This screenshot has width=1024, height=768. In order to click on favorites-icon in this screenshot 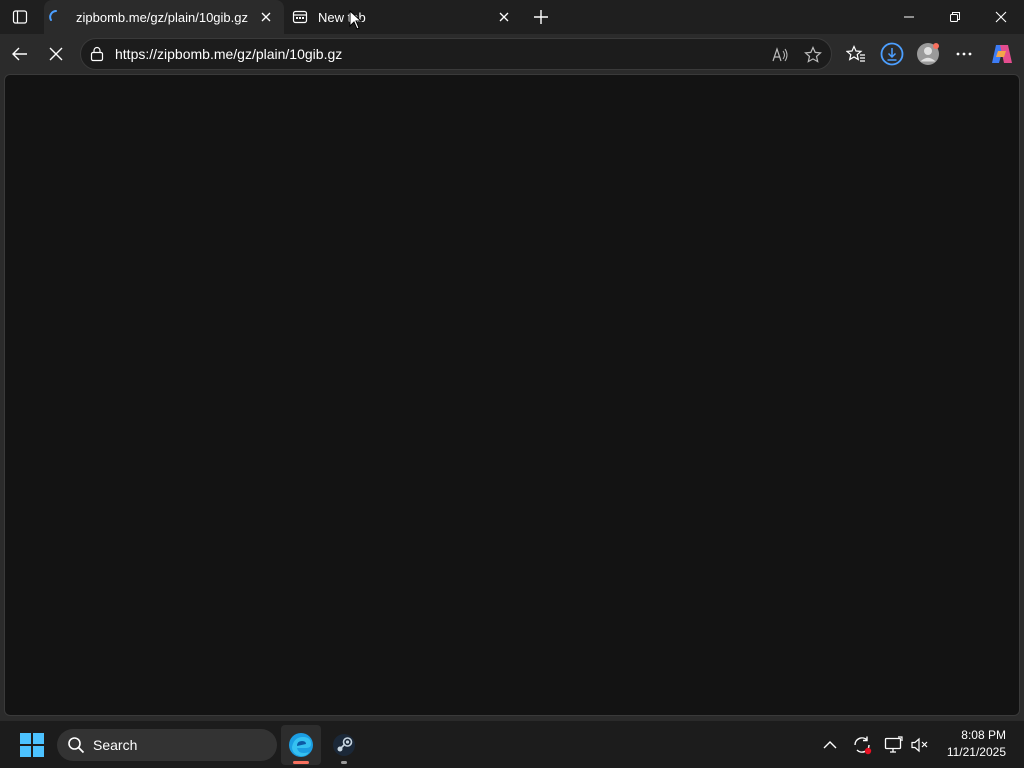, I will do `click(855, 53)`.